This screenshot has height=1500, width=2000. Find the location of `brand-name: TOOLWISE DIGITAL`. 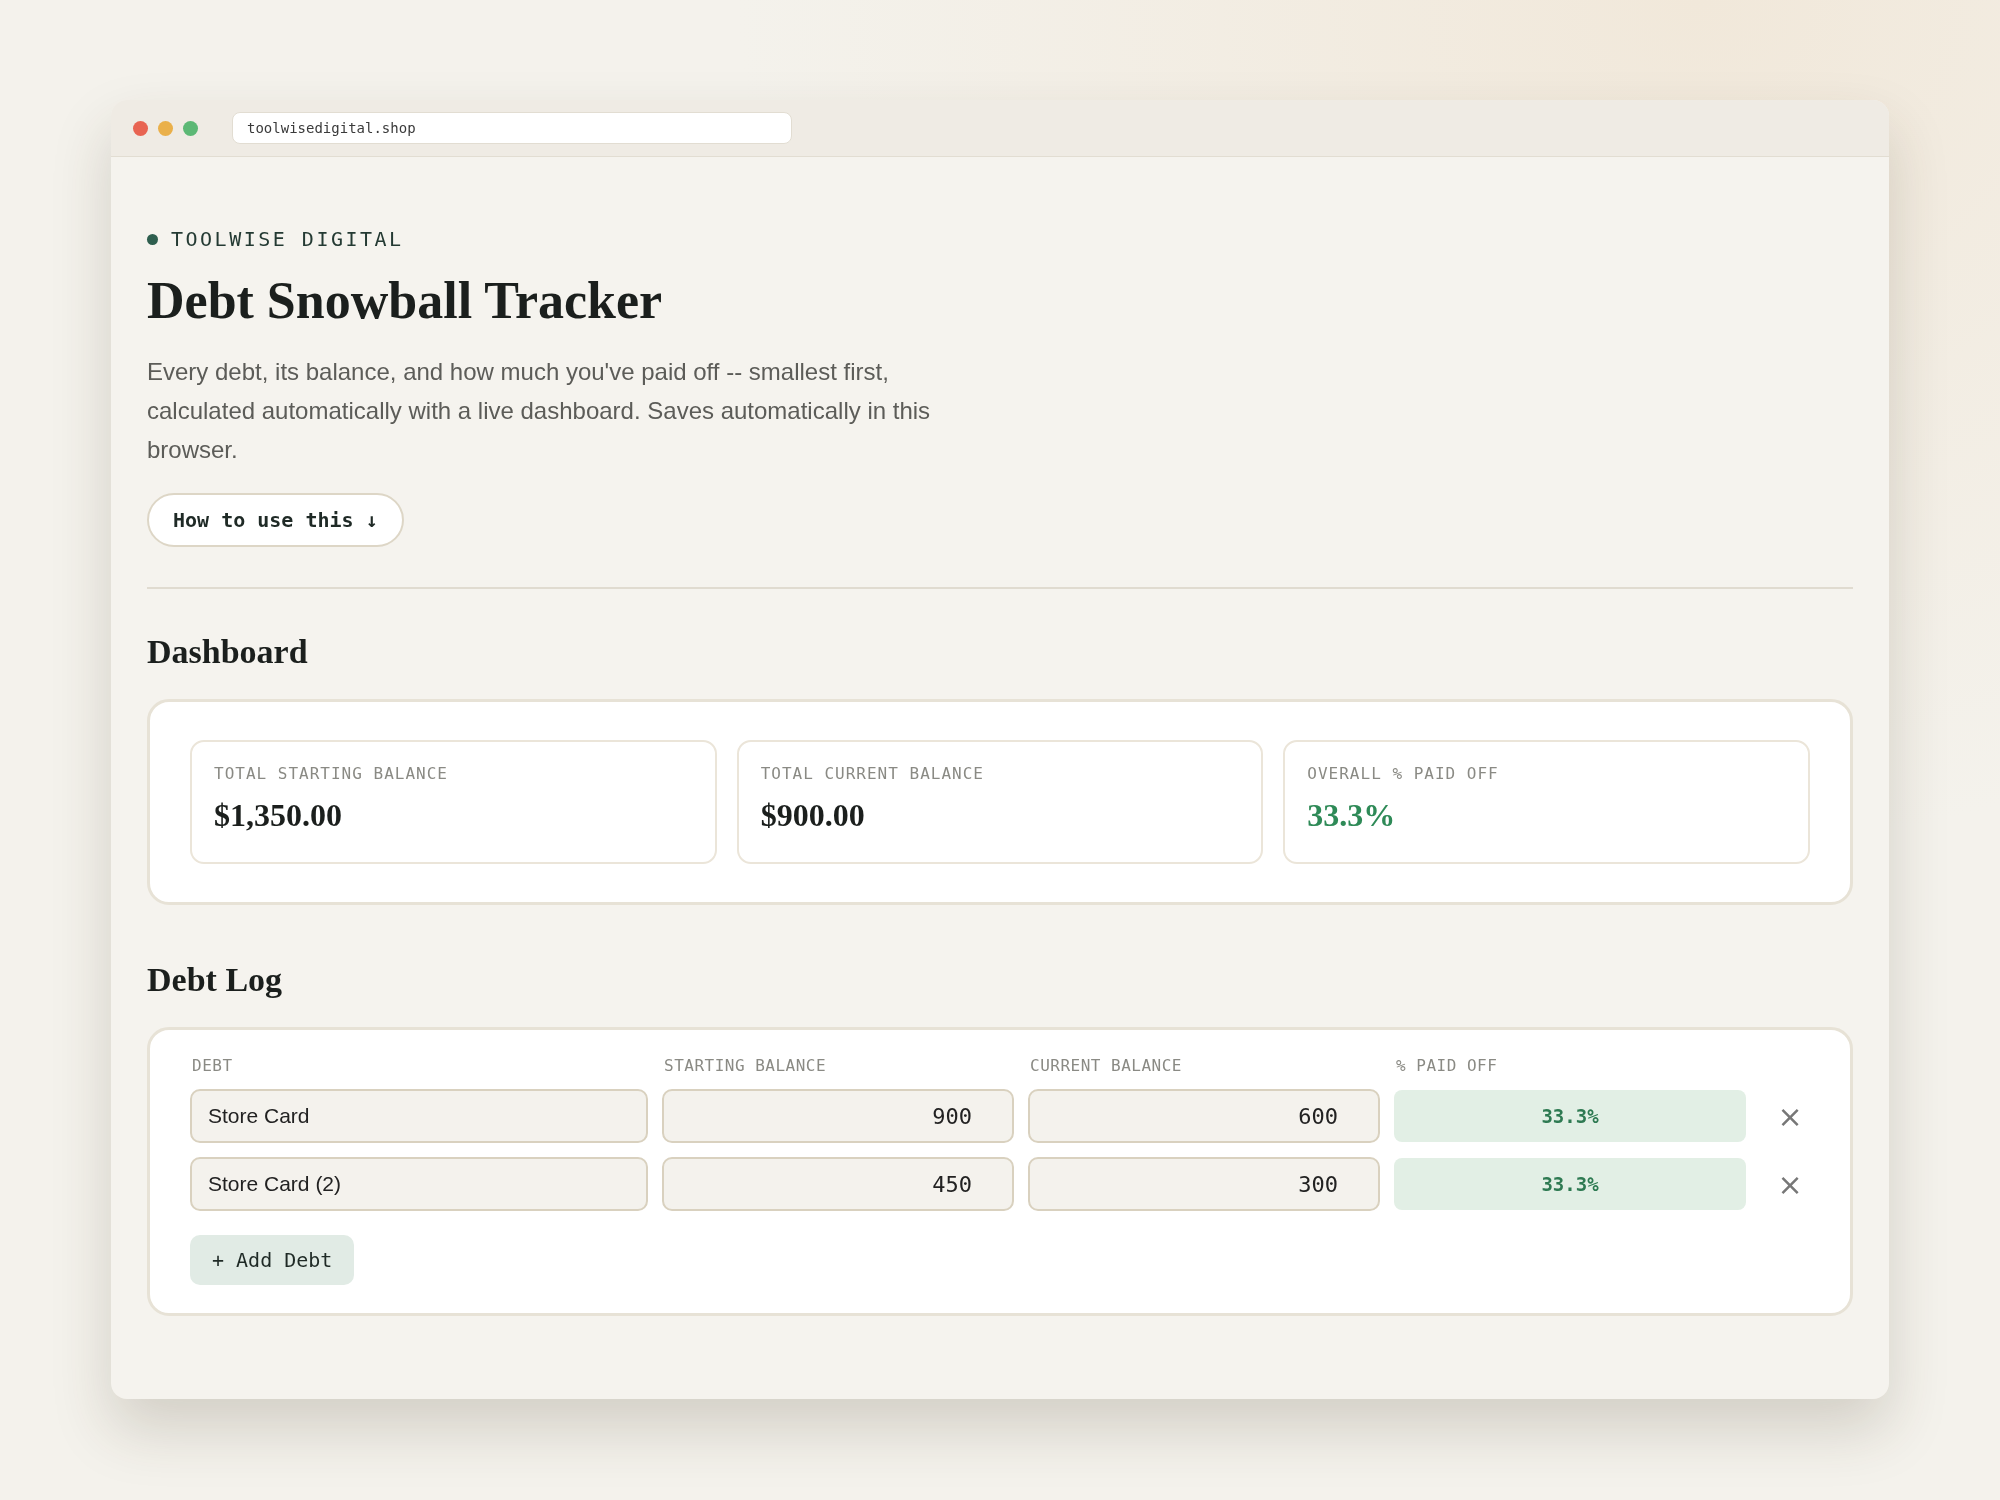

brand-name: TOOLWISE DIGITAL is located at coordinates (287, 239).